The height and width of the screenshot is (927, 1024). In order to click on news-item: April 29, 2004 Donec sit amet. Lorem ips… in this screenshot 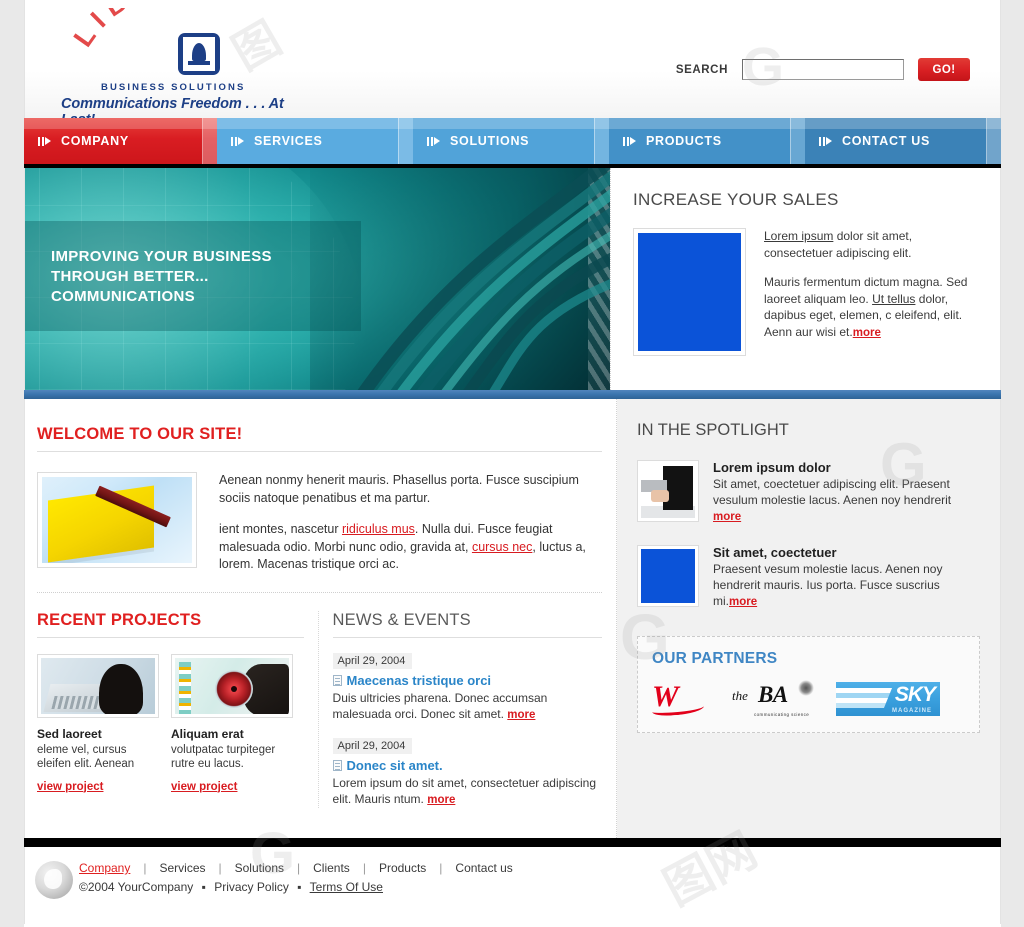, I will do `click(467, 772)`.